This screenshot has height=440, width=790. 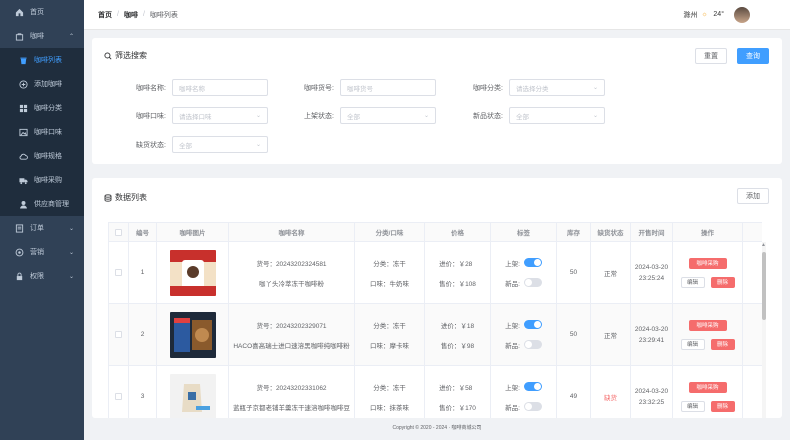 I want to click on sale-time: 23:29:41, so click(x=651, y=340).